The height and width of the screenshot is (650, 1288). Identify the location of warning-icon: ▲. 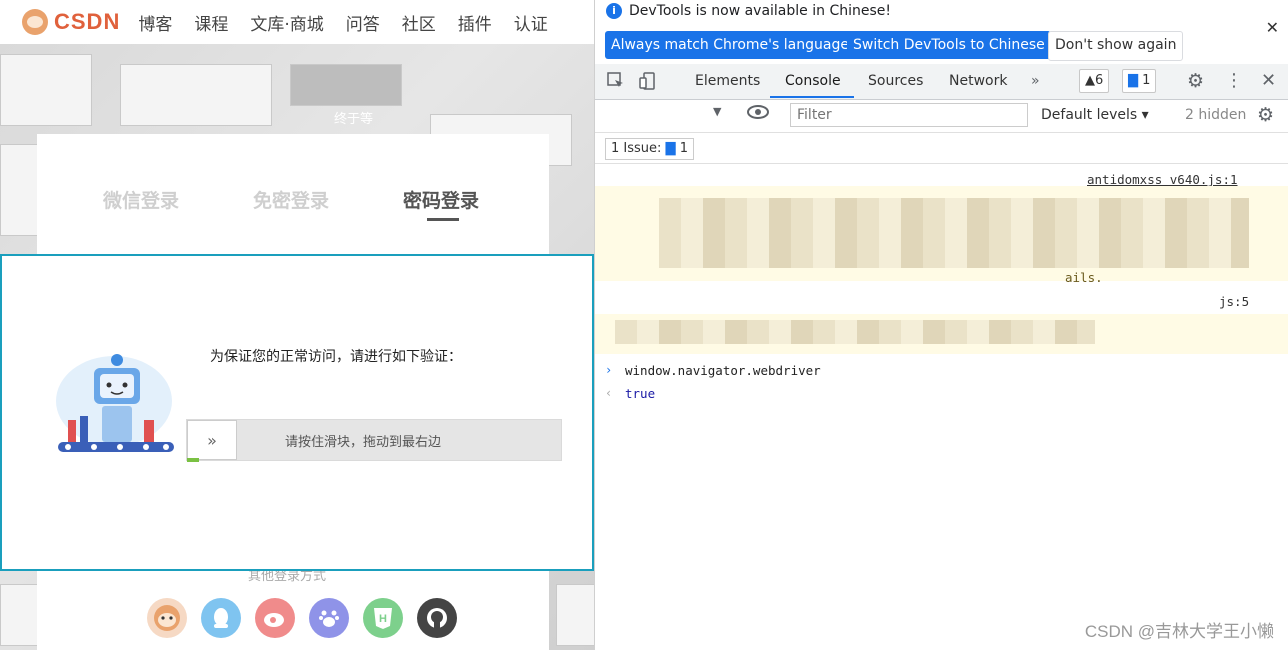
(1090, 80).